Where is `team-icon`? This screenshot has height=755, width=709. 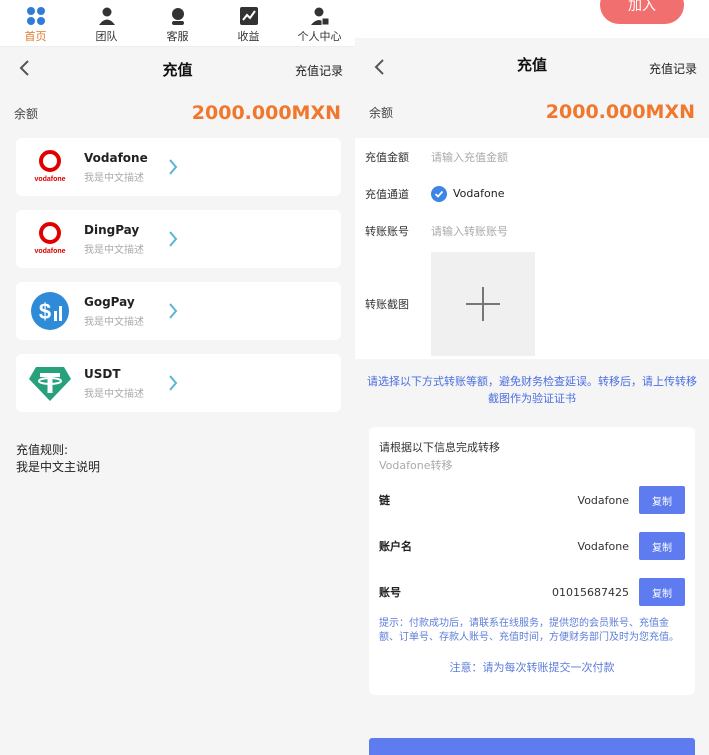
team-icon is located at coordinates (106, 16).